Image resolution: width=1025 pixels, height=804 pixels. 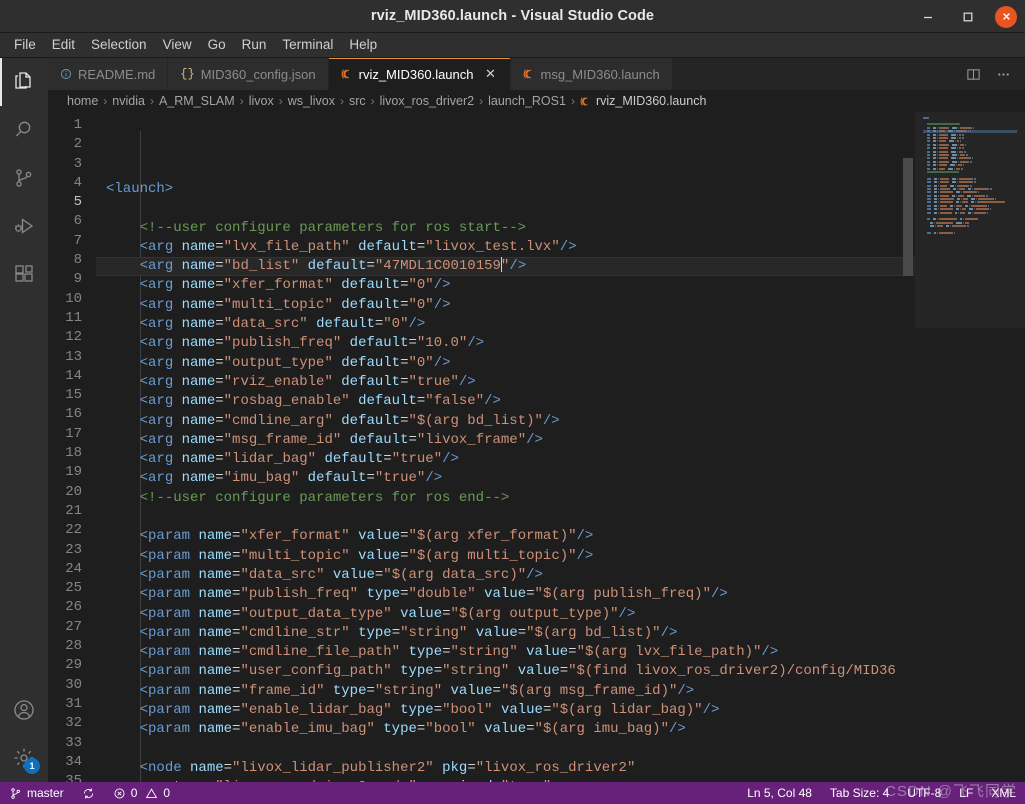 What do you see at coordinates (73, 510) in the screenshot?
I see `line-number: 21` at bounding box center [73, 510].